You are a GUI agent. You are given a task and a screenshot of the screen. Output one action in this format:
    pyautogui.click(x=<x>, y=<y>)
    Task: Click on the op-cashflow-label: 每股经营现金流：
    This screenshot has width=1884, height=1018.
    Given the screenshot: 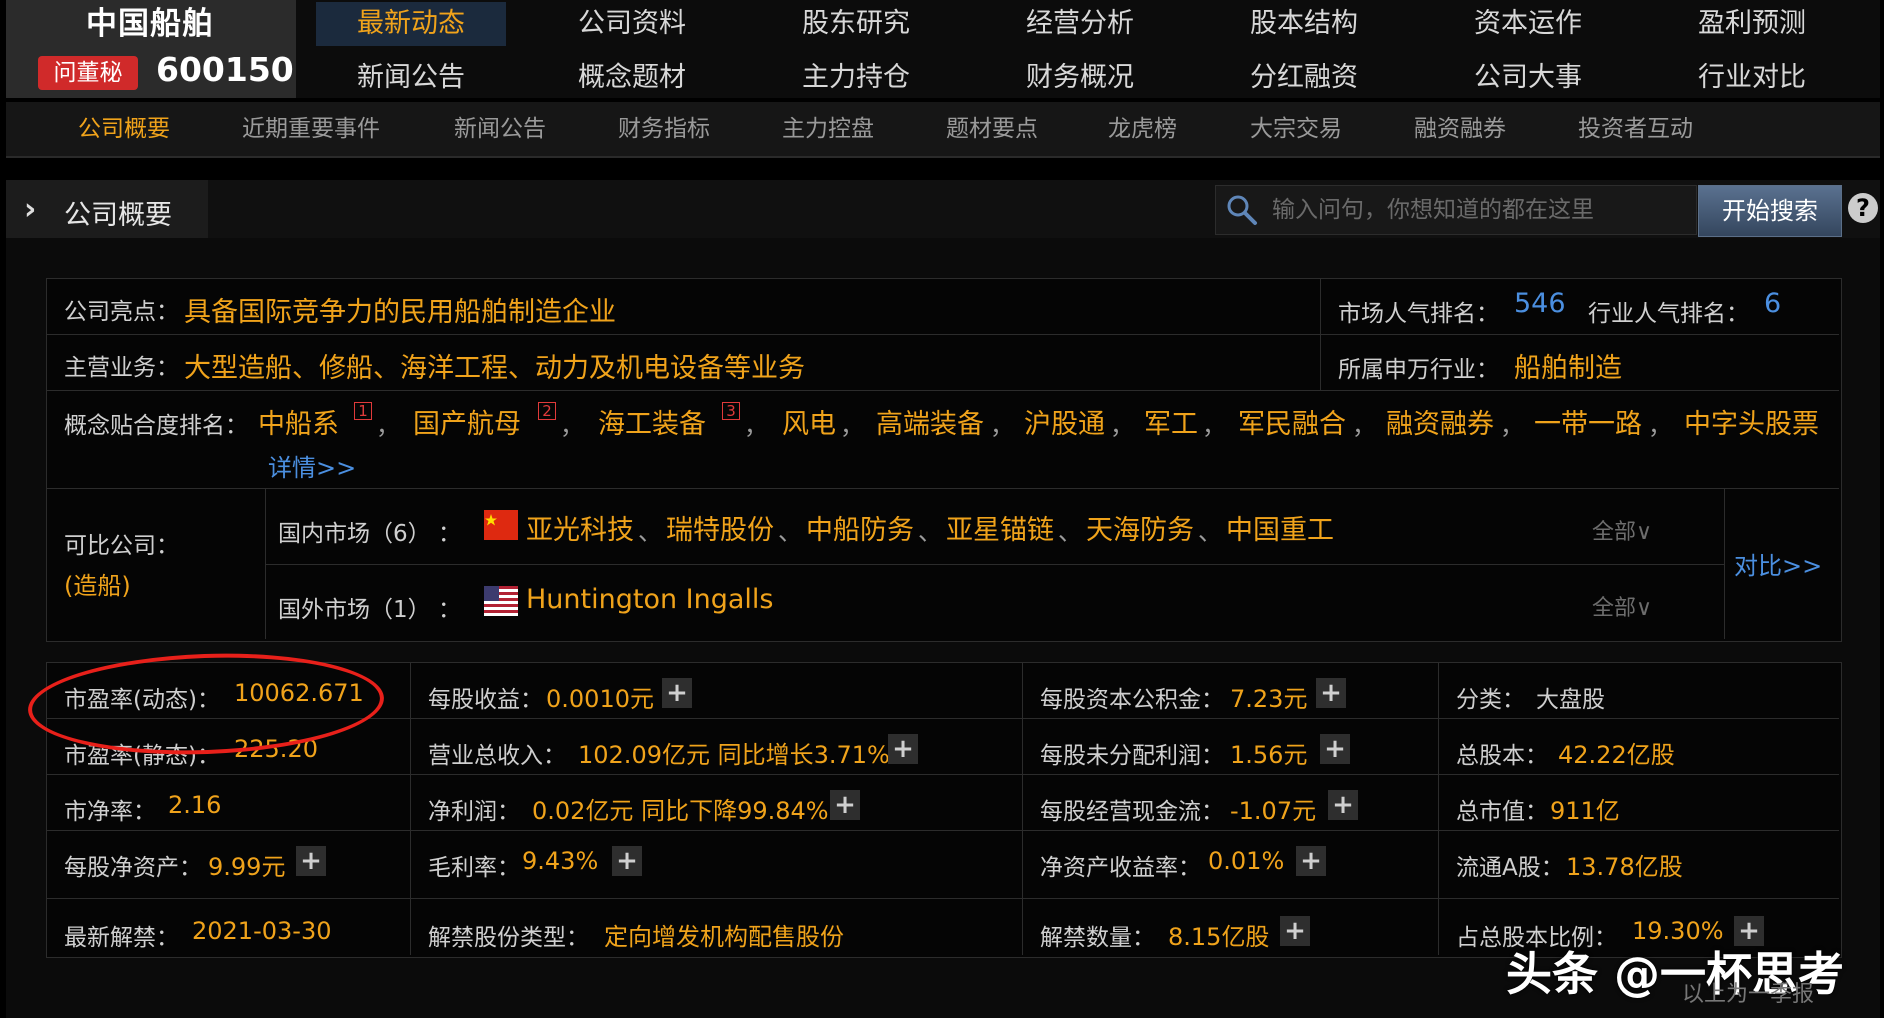 What is the action you would take?
    pyautogui.click(x=1132, y=812)
    